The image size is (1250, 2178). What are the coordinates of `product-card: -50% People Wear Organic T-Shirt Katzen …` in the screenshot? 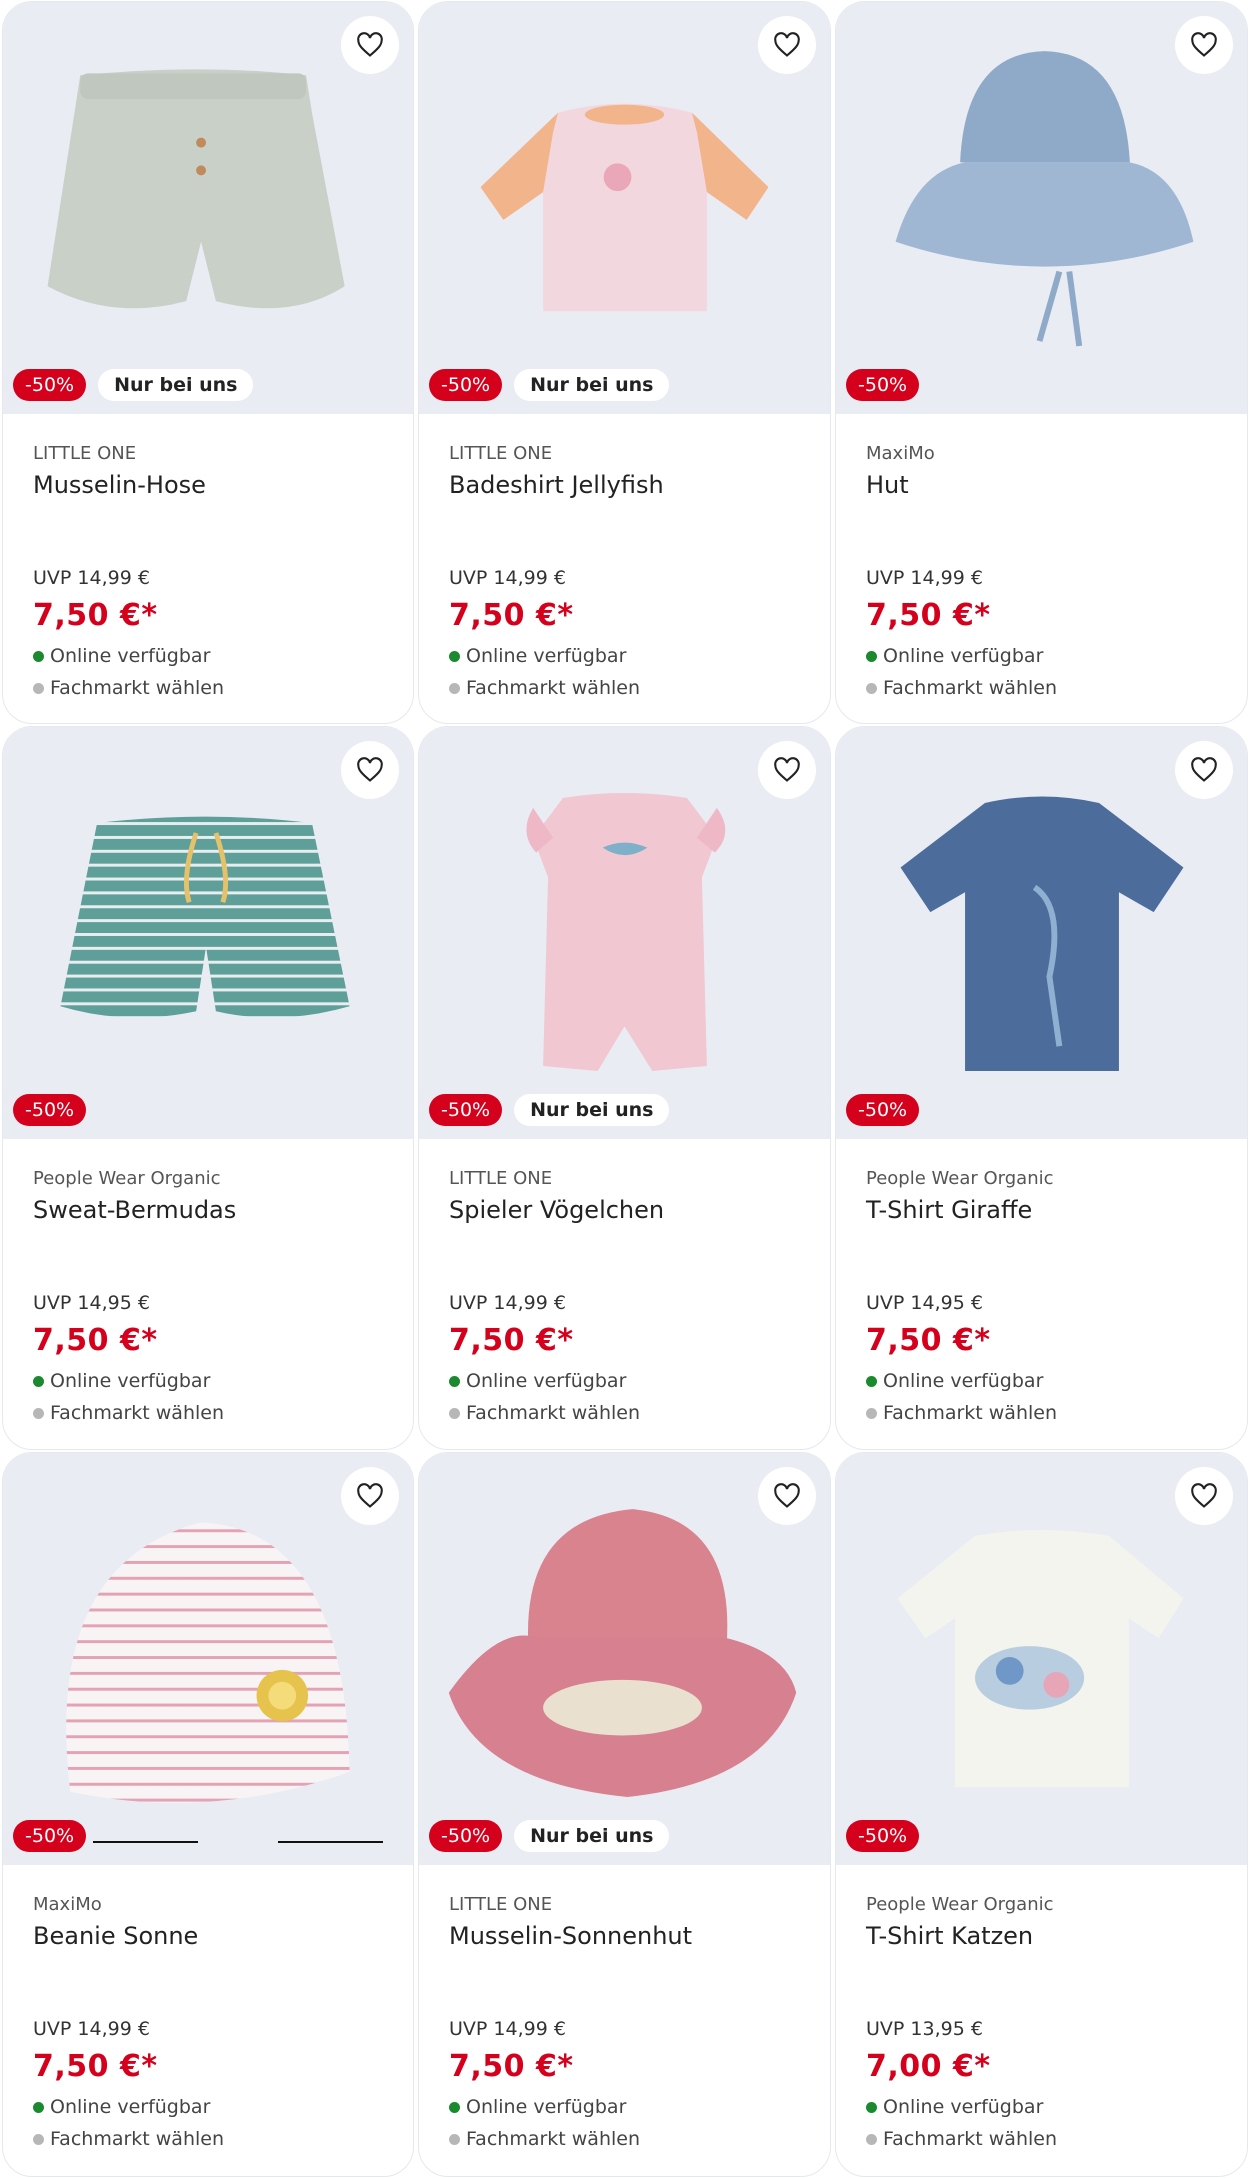 It's located at (1041, 1814).